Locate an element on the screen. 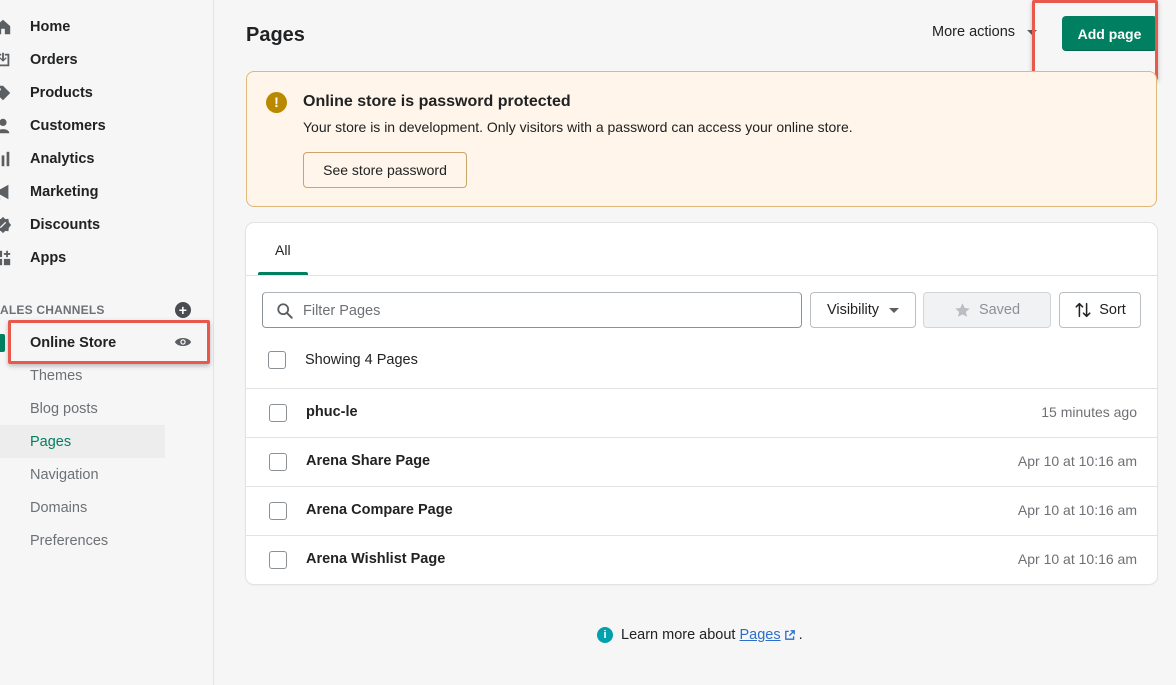  filter-placeholder: Filter Pages is located at coordinates (342, 311).